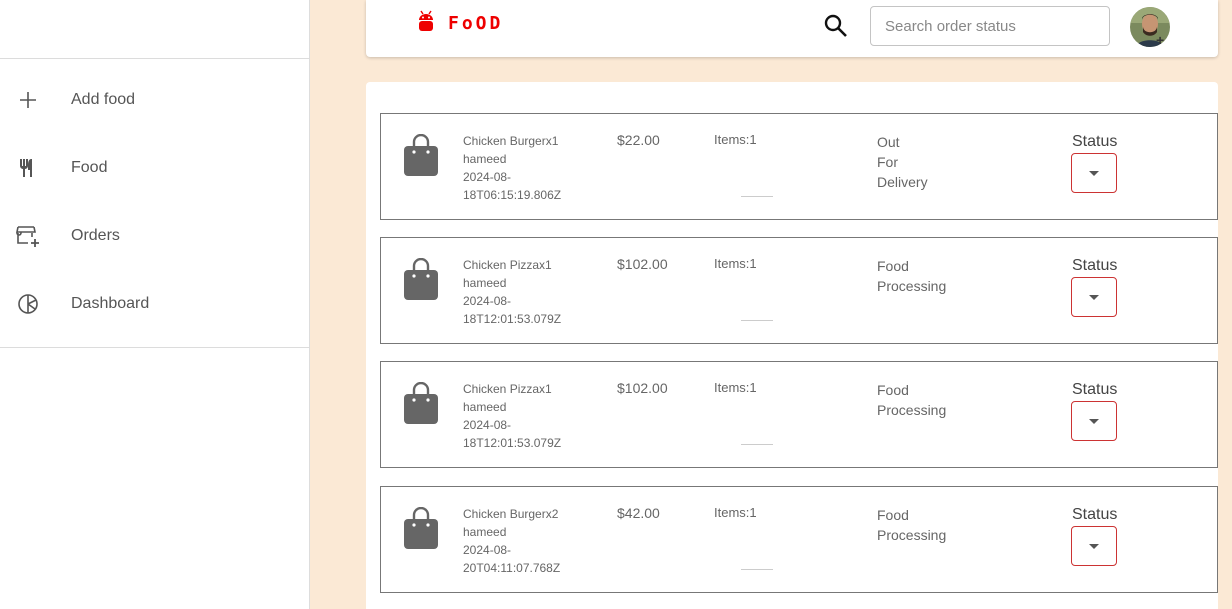 The image size is (1232, 609). What do you see at coordinates (155, 168) in the screenshot?
I see `sidebar-item-food: Food` at bounding box center [155, 168].